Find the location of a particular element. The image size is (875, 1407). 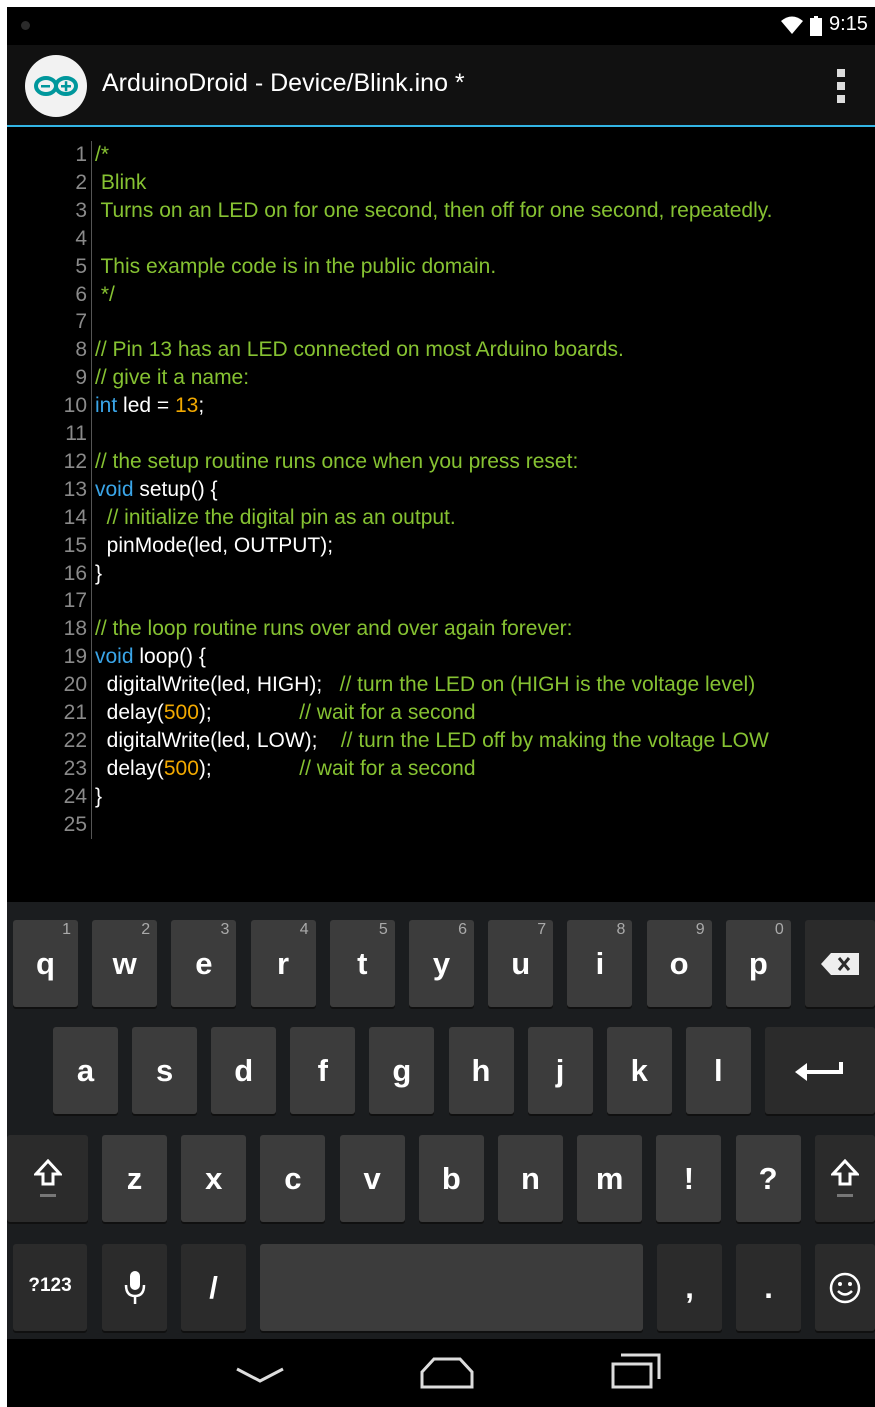

line-number: 20 is located at coordinates (75, 685).